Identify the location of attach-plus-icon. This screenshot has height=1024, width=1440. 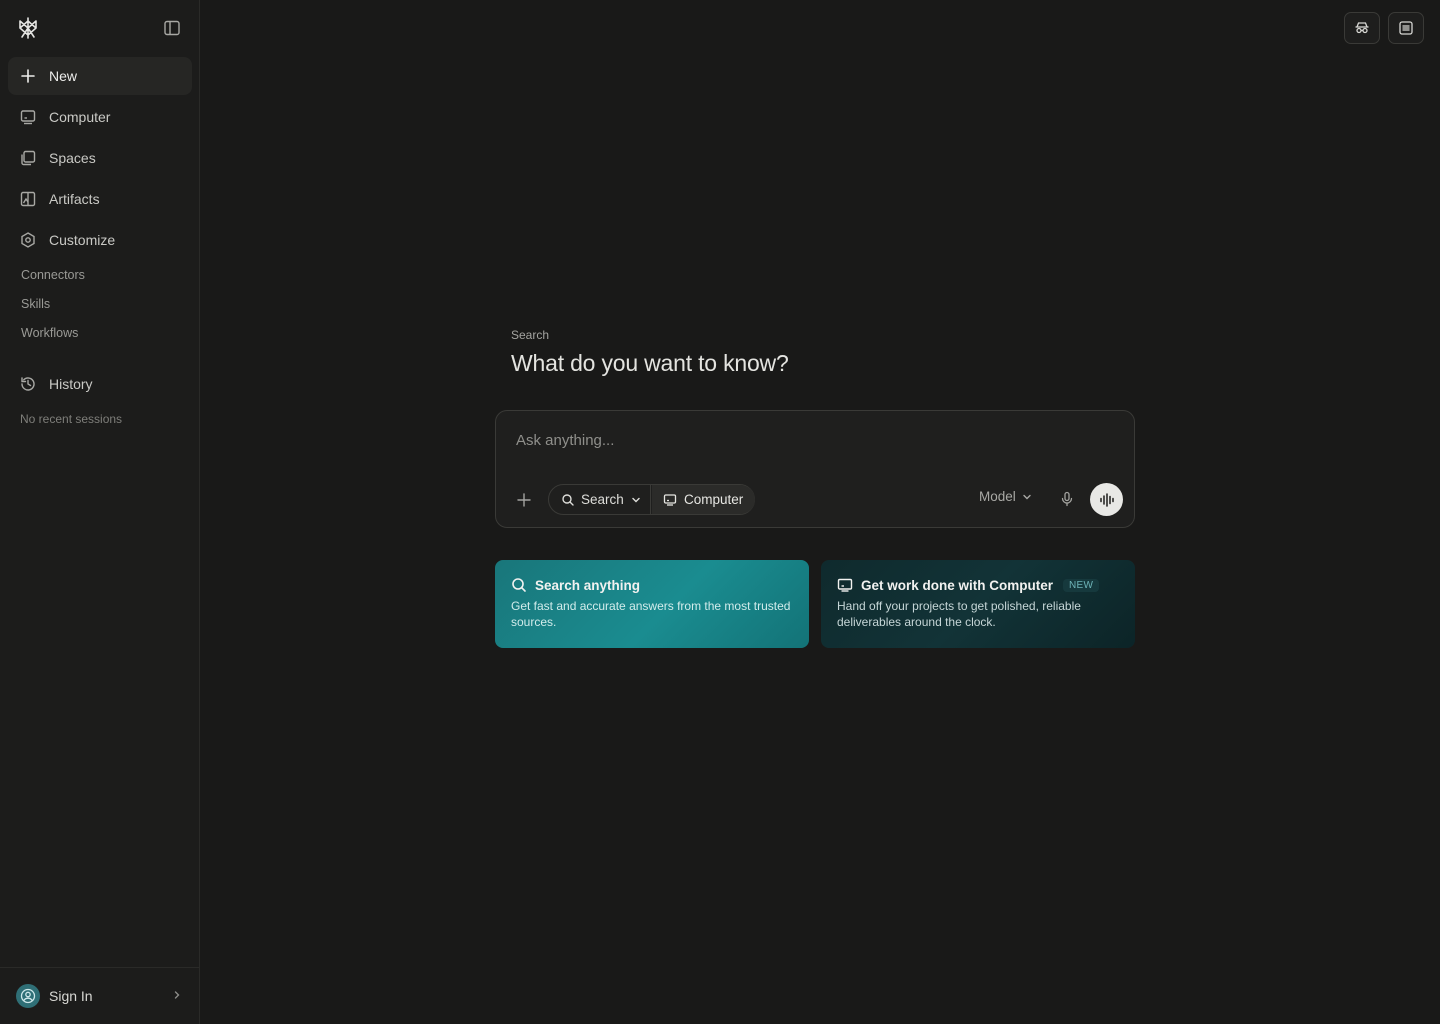
(524, 500).